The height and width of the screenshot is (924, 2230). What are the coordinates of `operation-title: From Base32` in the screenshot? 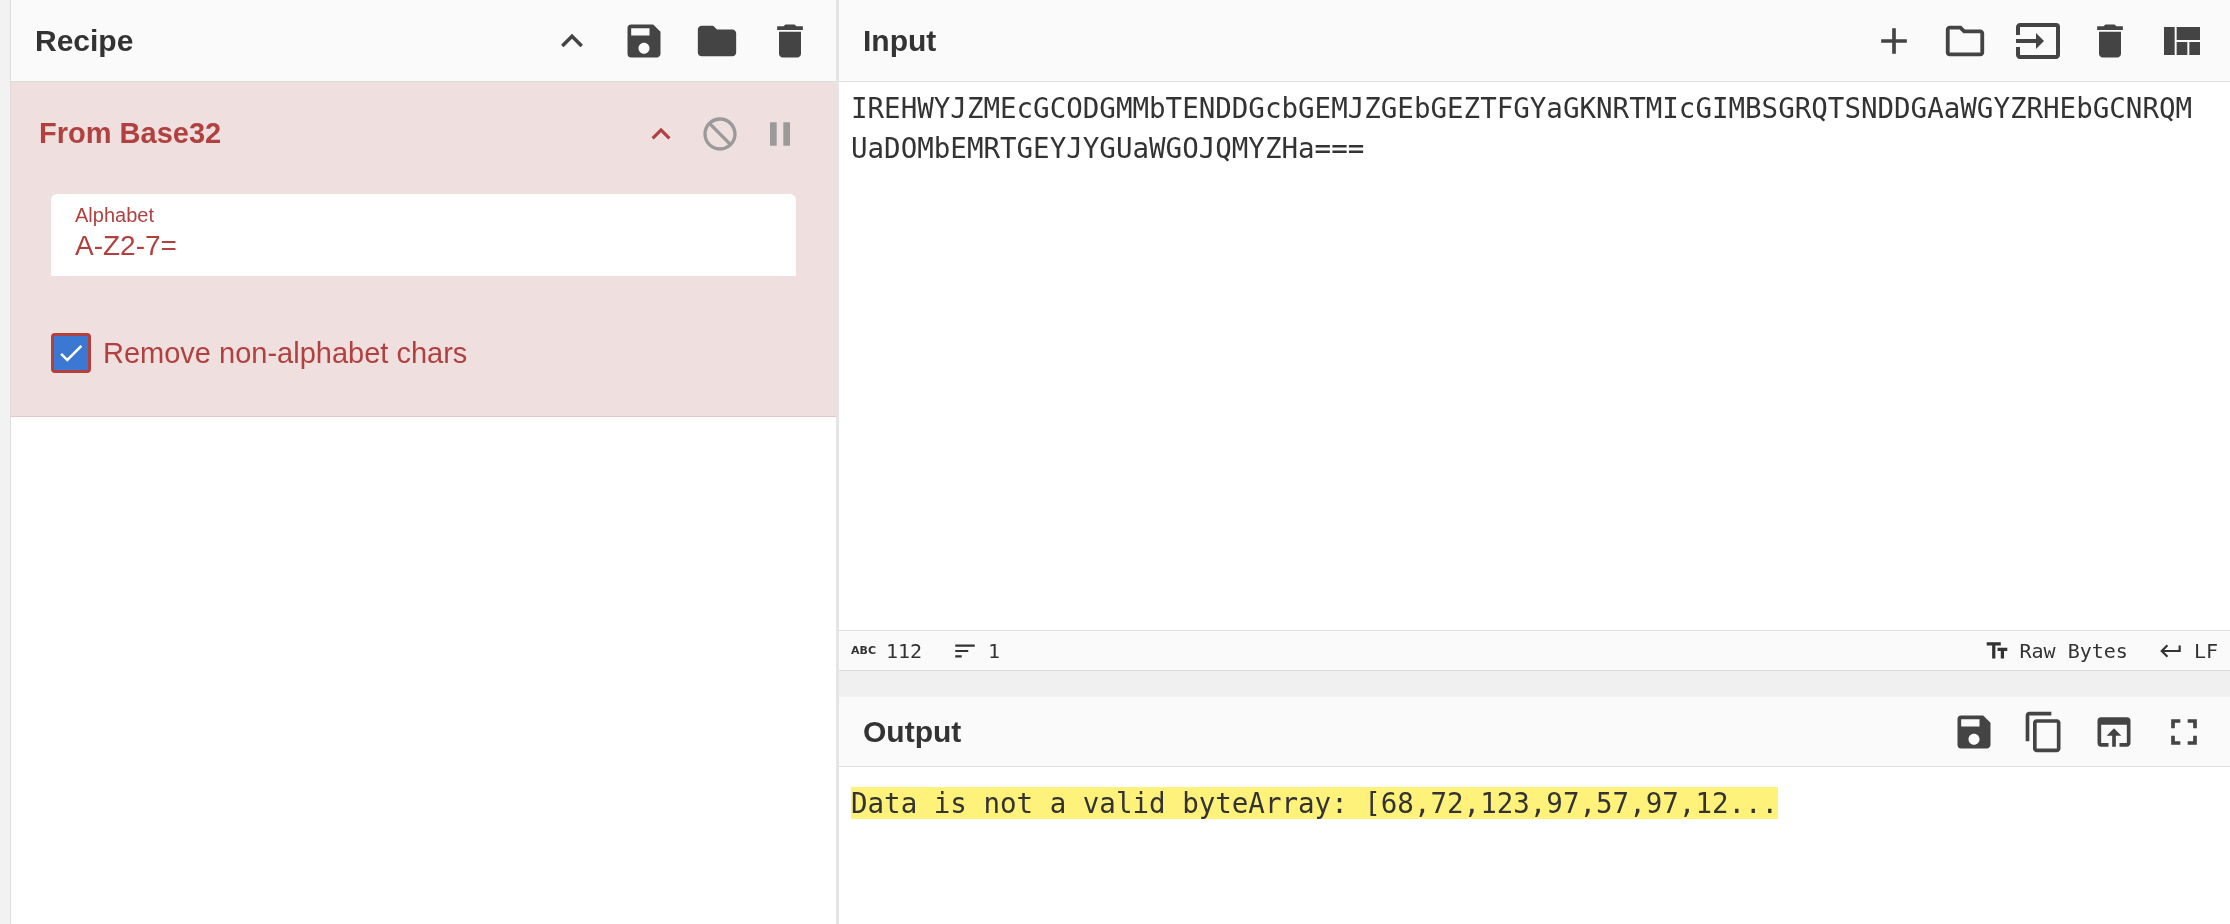 It's located at (131, 133).